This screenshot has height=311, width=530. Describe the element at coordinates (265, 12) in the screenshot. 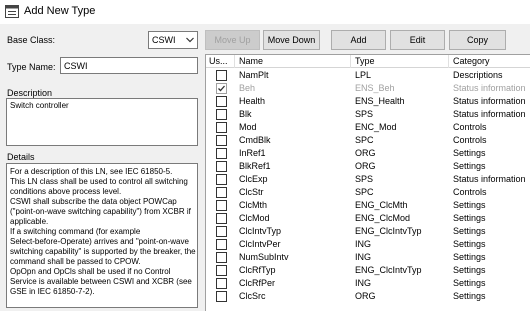

I see `title-bar: Add New Type` at that location.